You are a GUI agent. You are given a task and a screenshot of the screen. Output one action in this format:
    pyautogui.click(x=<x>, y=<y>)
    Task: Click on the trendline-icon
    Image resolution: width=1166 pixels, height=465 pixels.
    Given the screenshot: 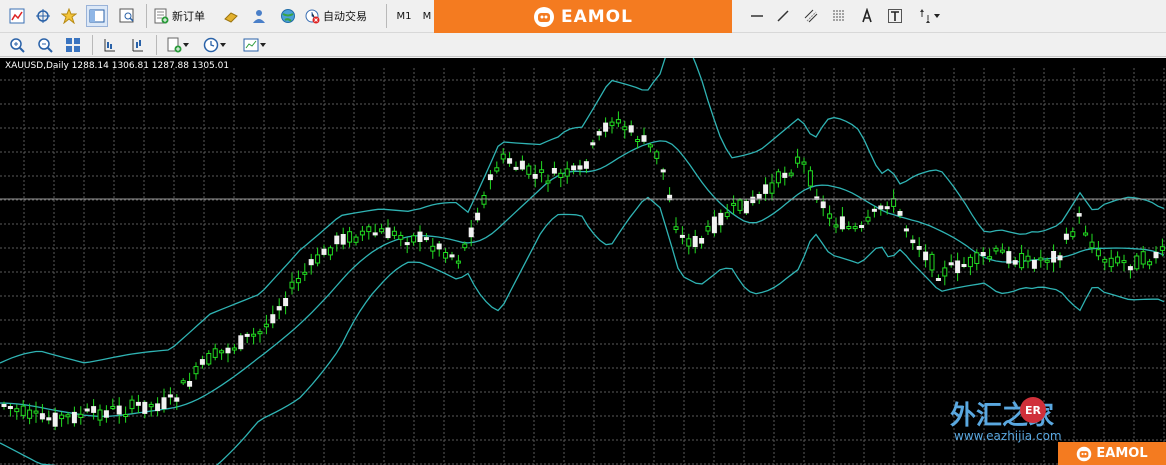 What is the action you would take?
    pyautogui.click(x=783, y=16)
    